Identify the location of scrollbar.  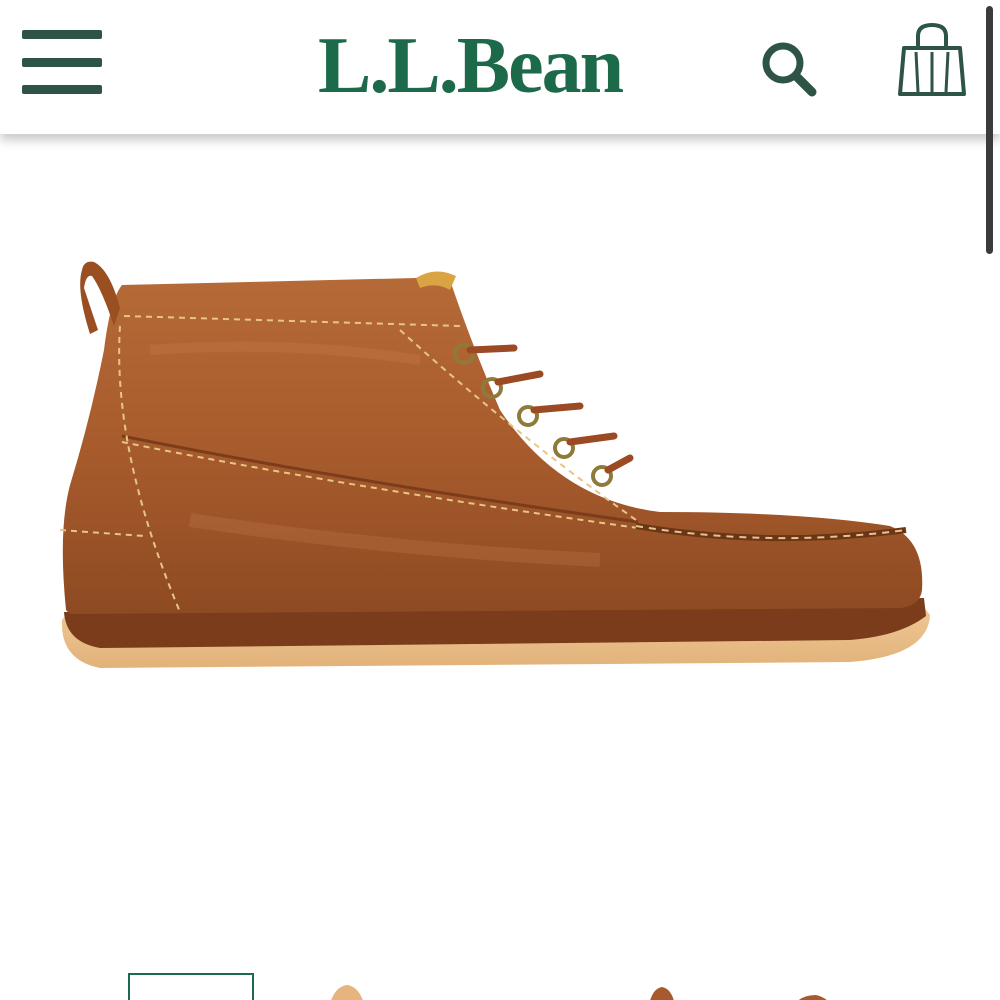
(989, 130).